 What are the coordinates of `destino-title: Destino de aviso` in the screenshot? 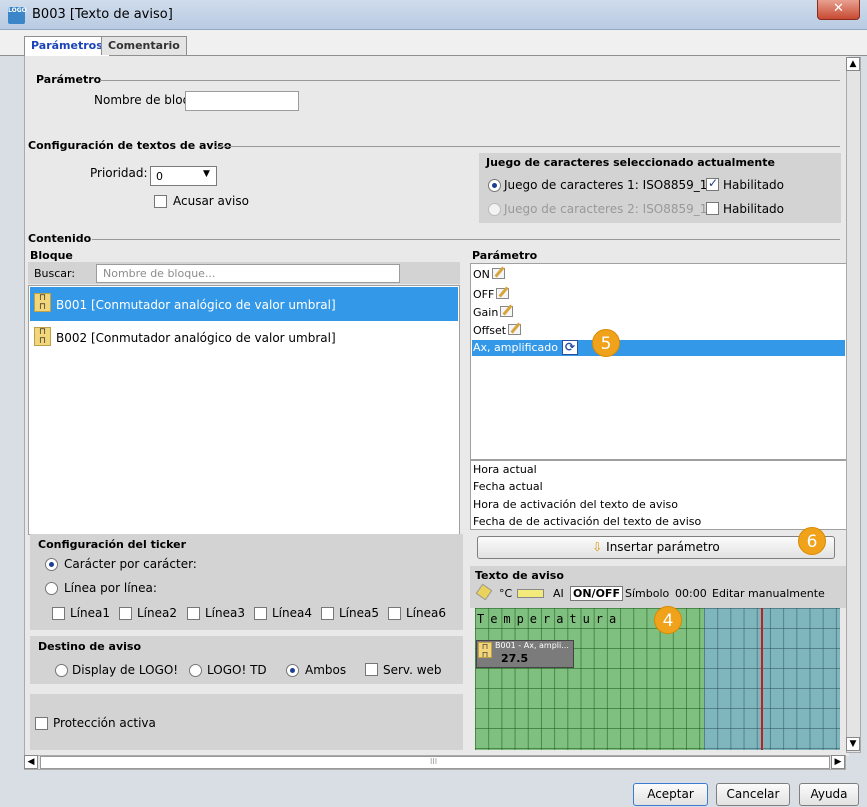 It's located at (90, 646).